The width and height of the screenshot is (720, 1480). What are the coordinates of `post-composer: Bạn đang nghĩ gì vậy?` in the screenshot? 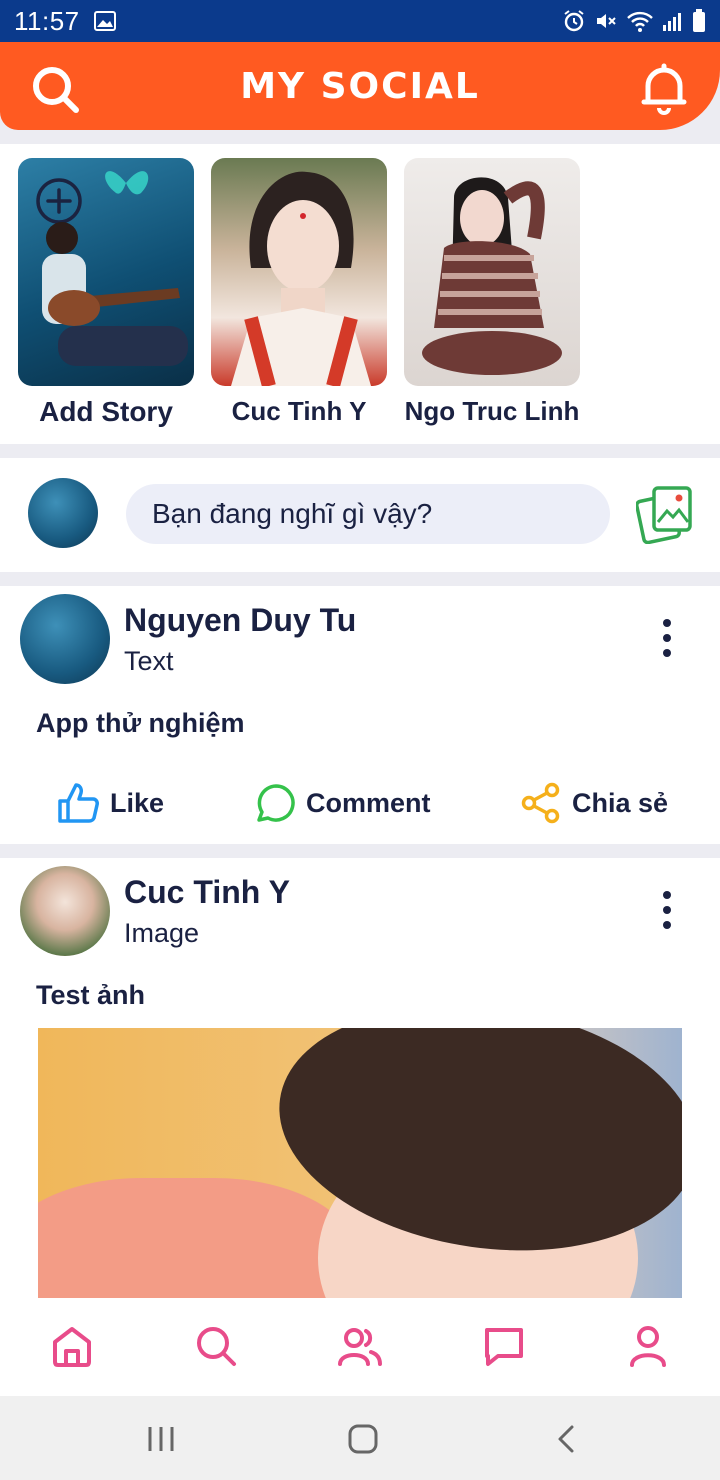 It's located at (360, 515).